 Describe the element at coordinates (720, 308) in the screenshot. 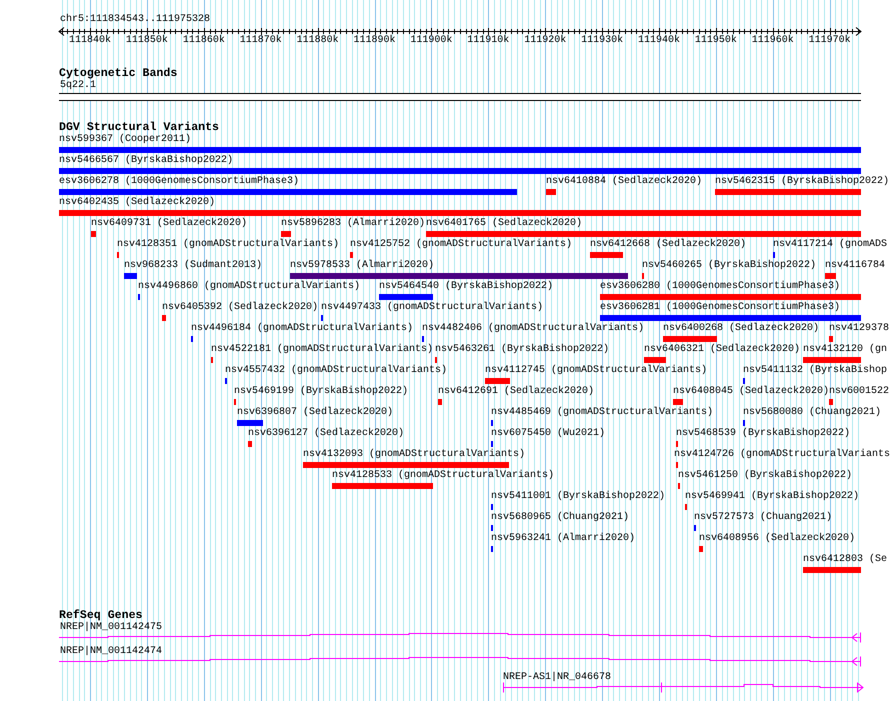

I see `variant-label: esv3606281 (1000GenomesConsortiumPhase3)` at that location.